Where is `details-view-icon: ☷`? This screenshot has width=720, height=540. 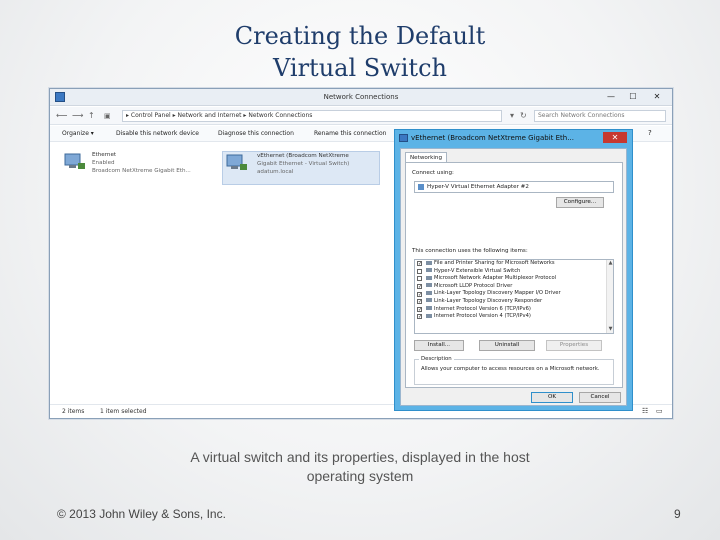
details-view-icon: ☷ is located at coordinates (645, 411).